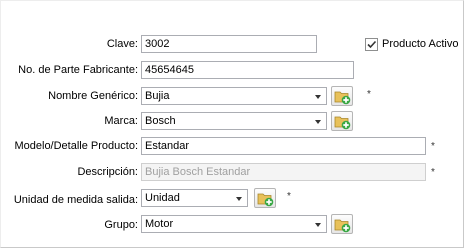 Image resolution: width=466 pixels, height=250 pixels. I want to click on add-marca-button, so click(342, 121).